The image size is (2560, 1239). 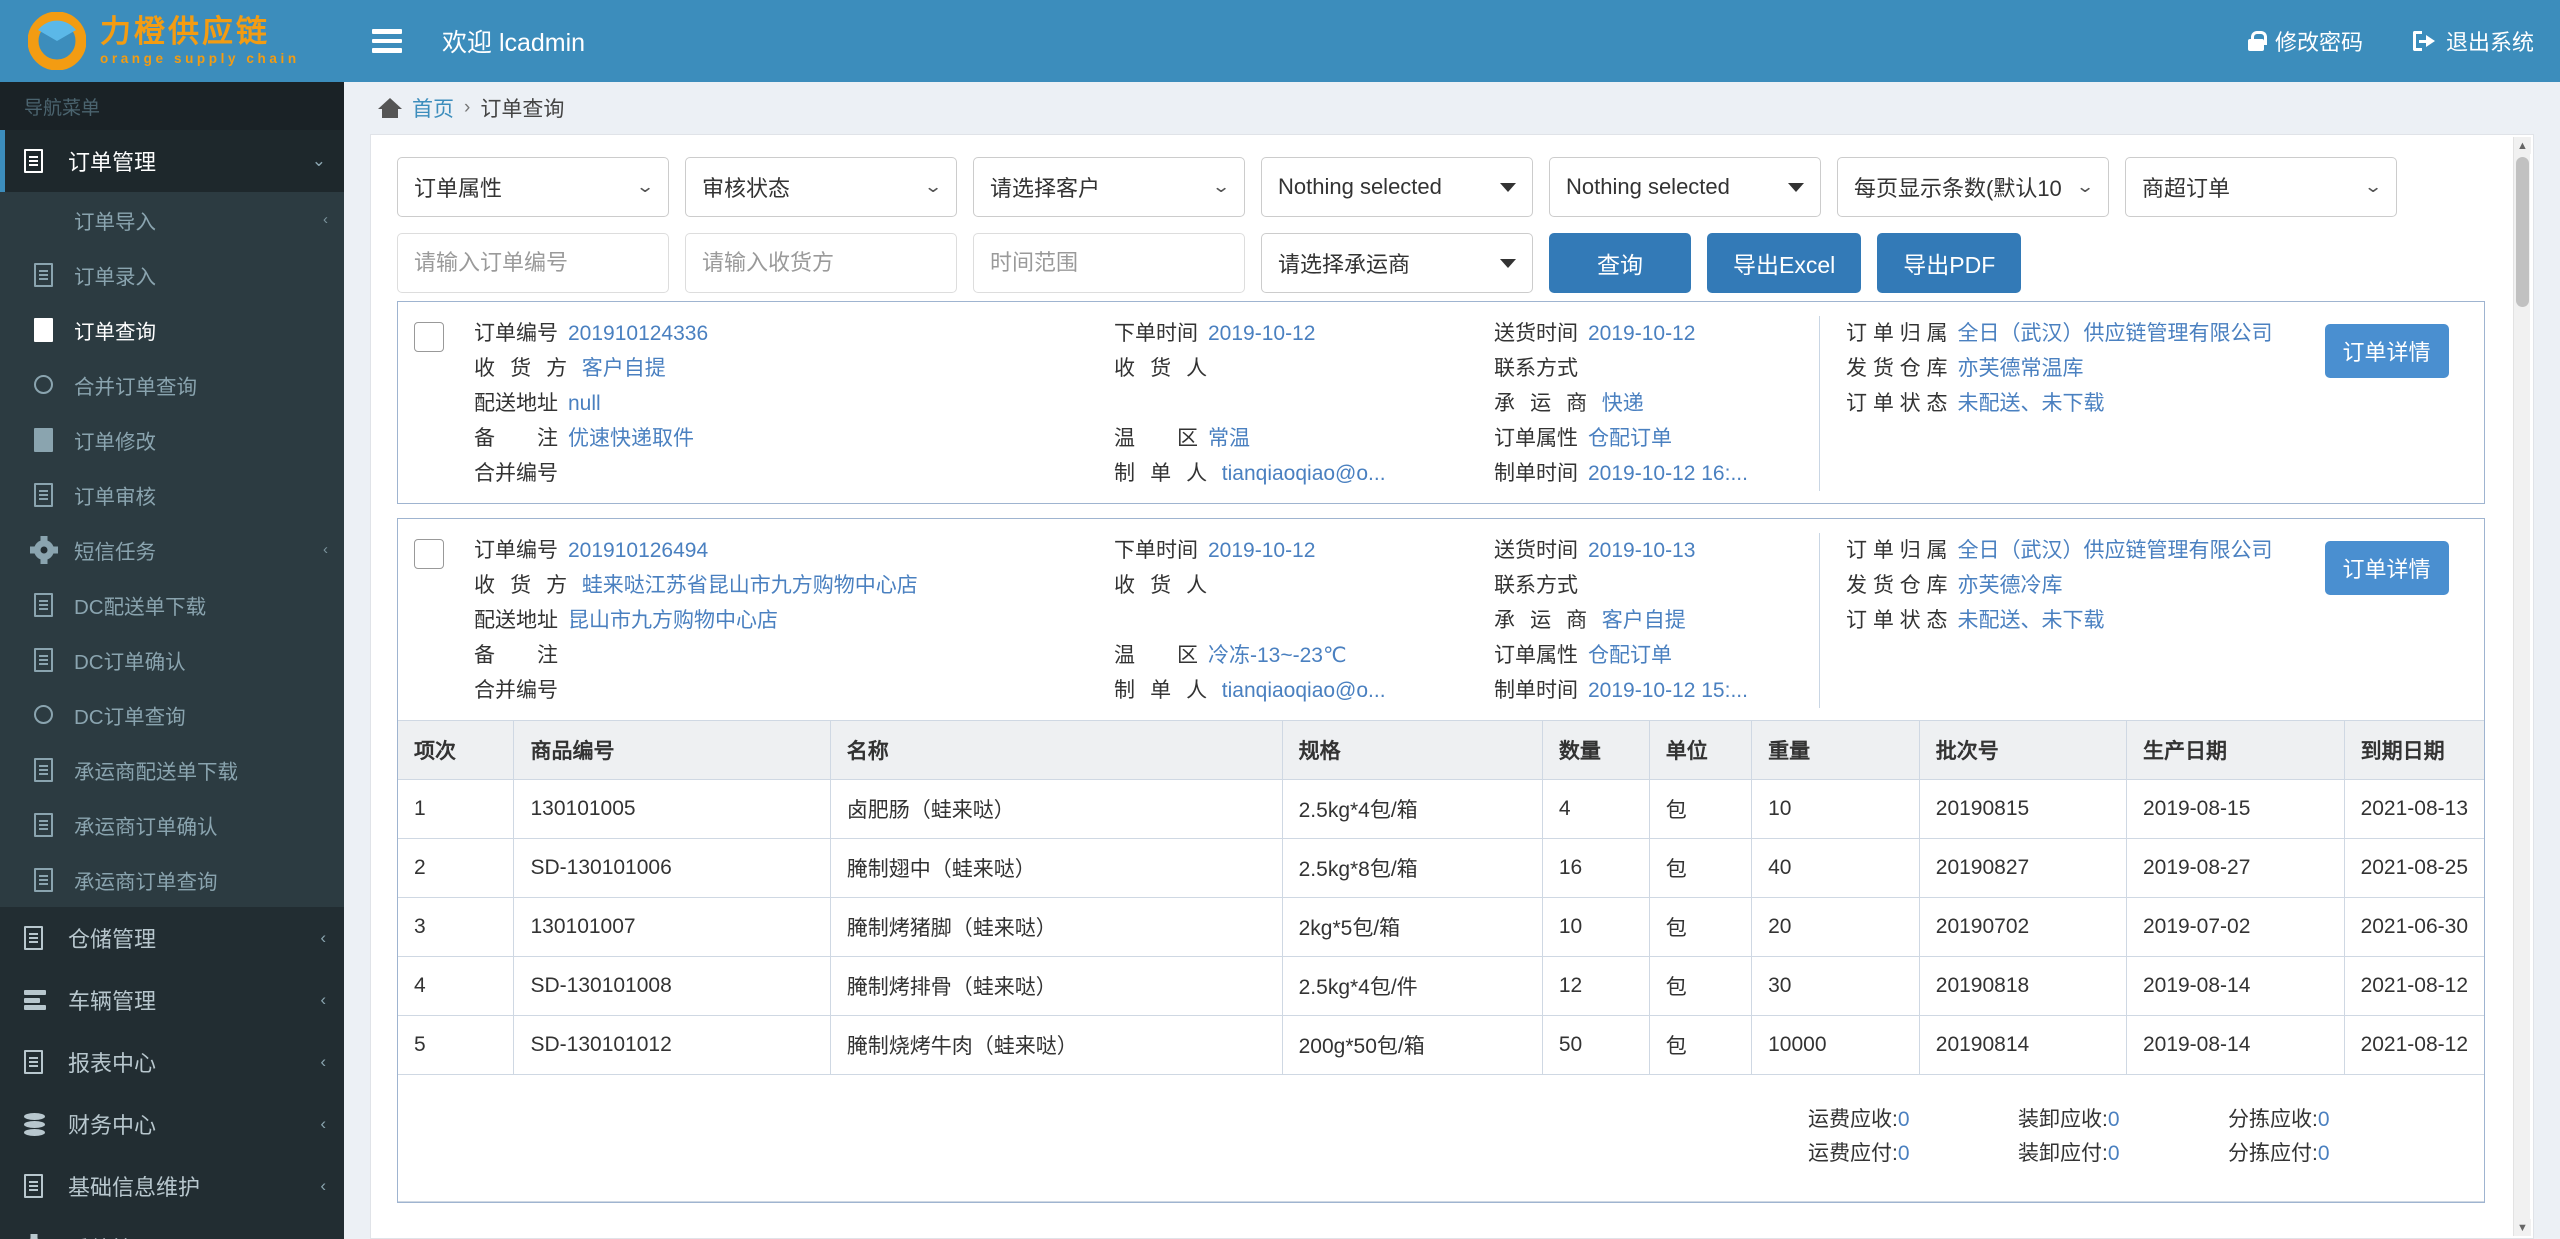 I want to click on sidebar-group-finance: 财务中心 ‹, so click(x=172, y=1124).